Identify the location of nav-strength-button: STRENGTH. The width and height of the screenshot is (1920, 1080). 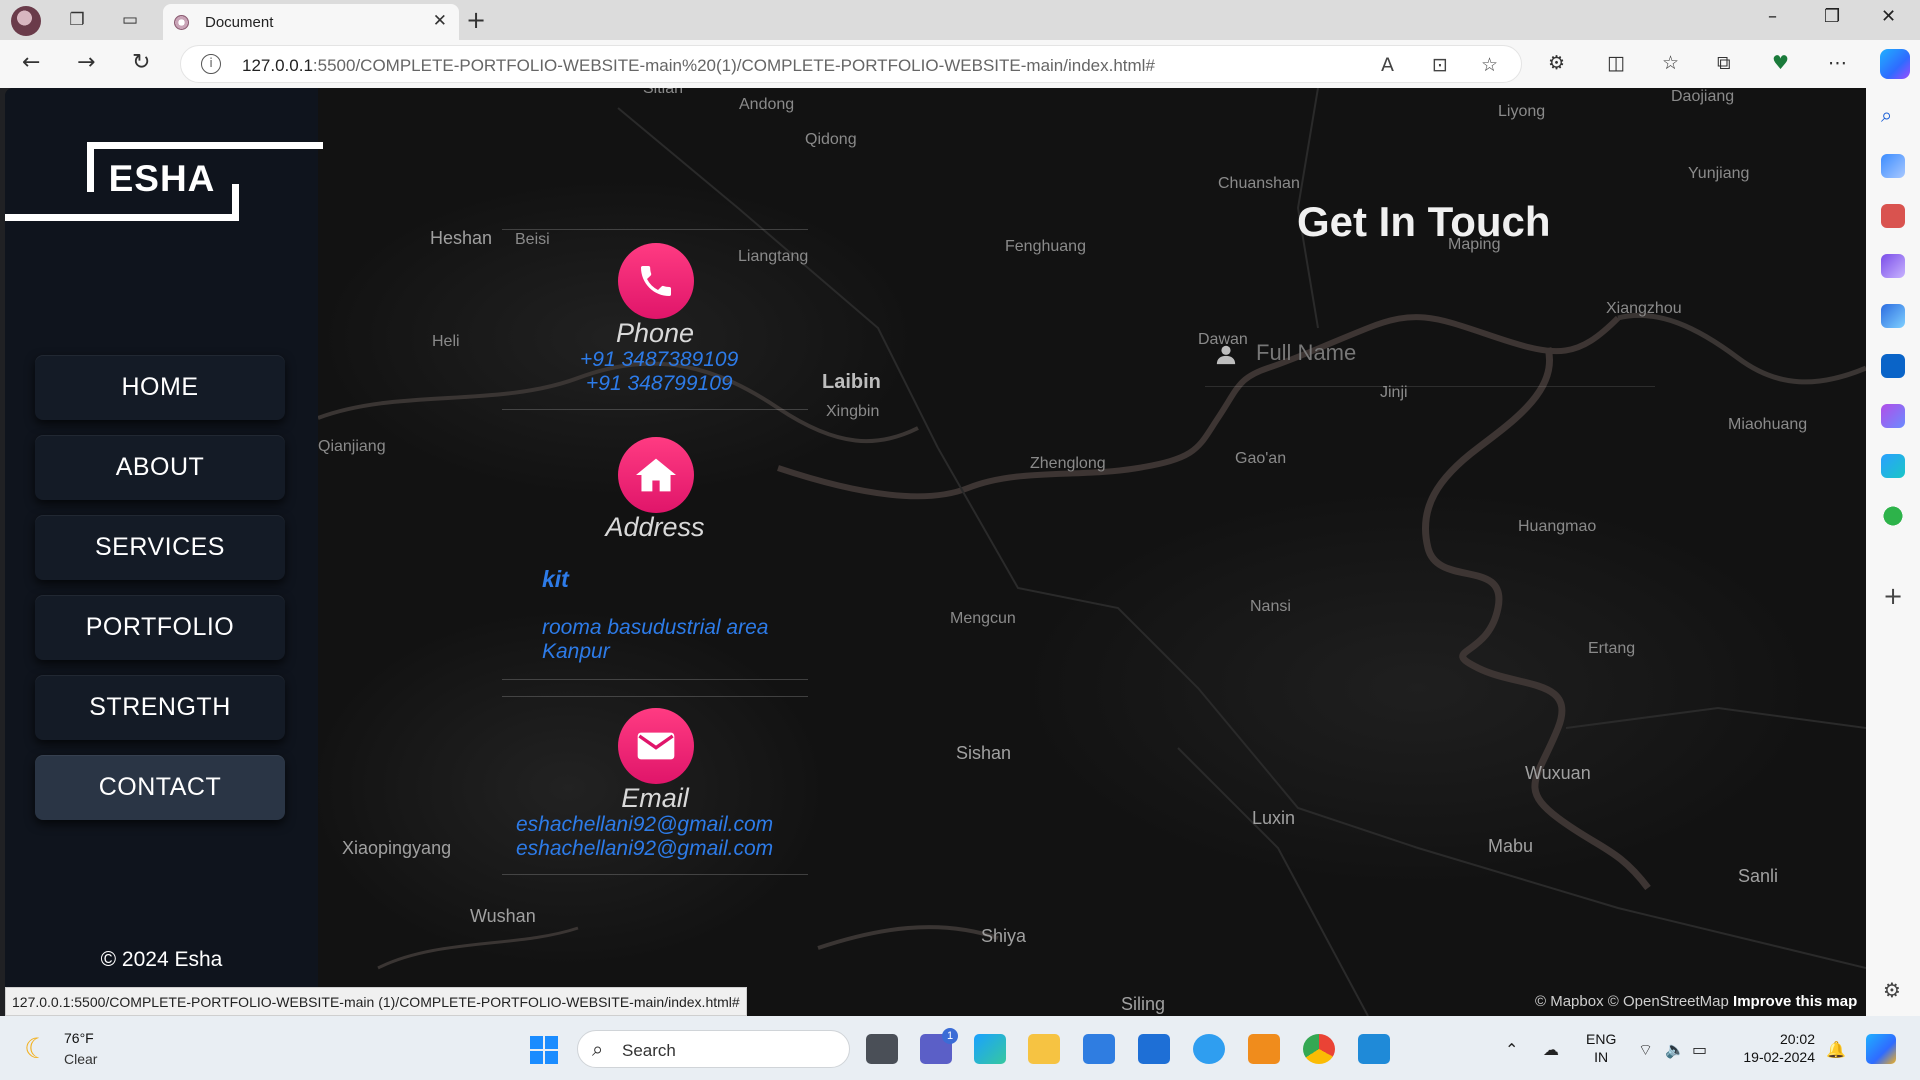
(160, 707).